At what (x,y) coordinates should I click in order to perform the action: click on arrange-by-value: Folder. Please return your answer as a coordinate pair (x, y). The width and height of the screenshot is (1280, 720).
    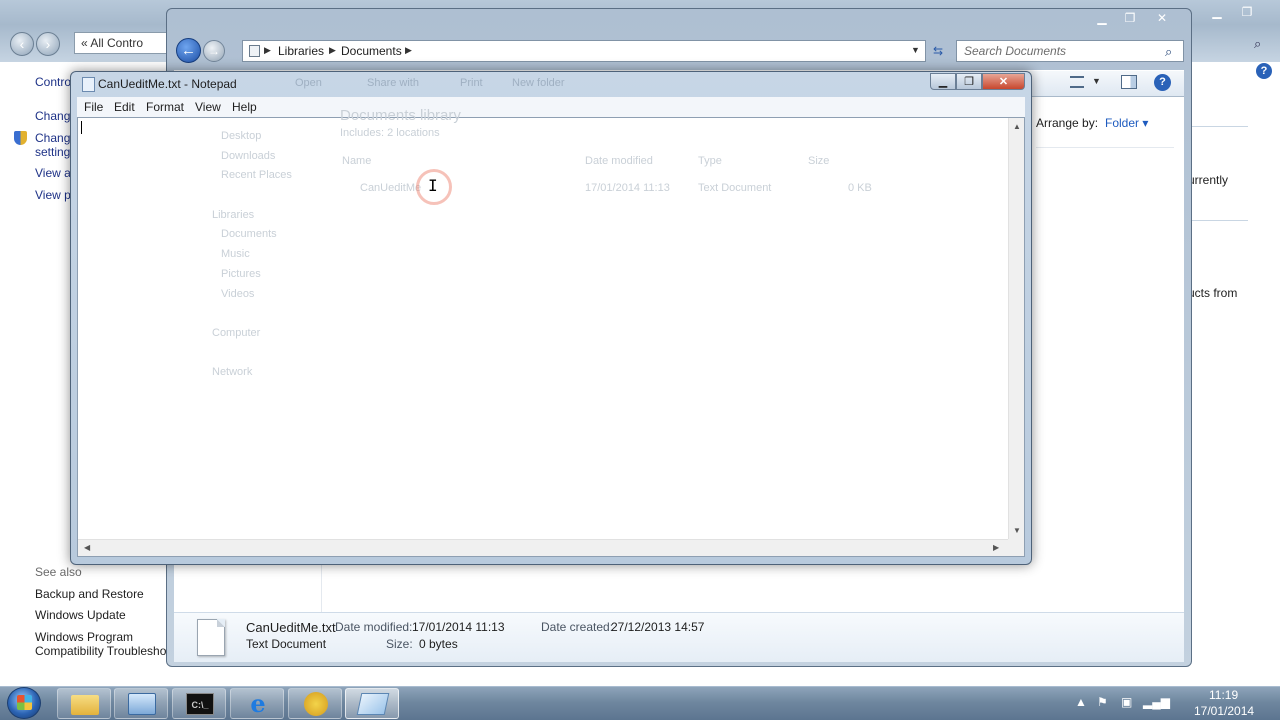
    Looking at the image, I should click on (1122, 123).